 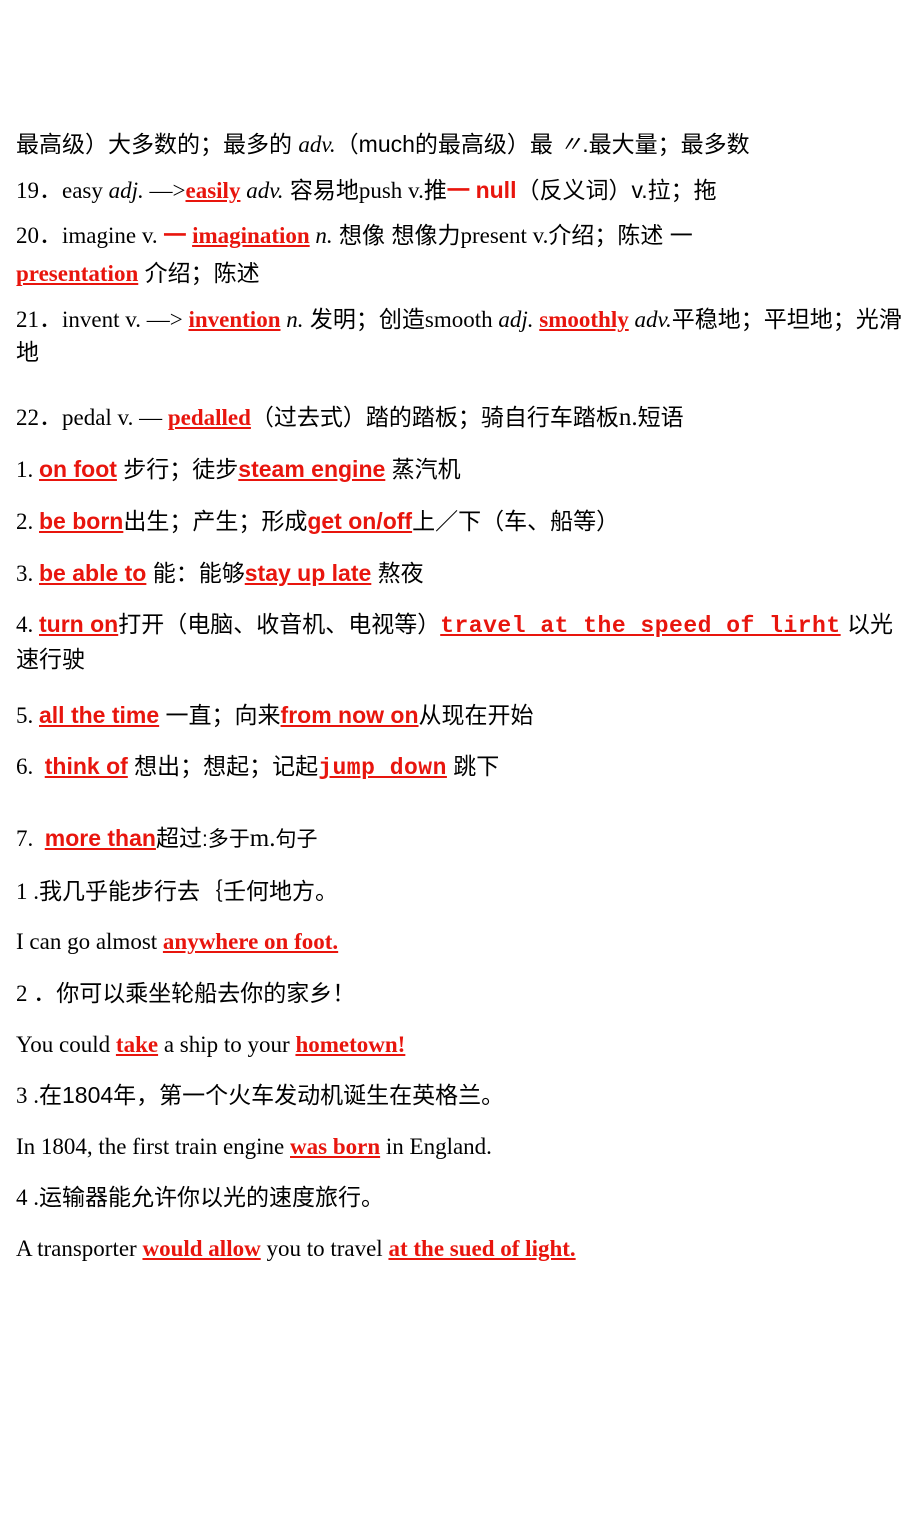 I want to click on entry-19-pos: adj., so click(x=126, y=190).